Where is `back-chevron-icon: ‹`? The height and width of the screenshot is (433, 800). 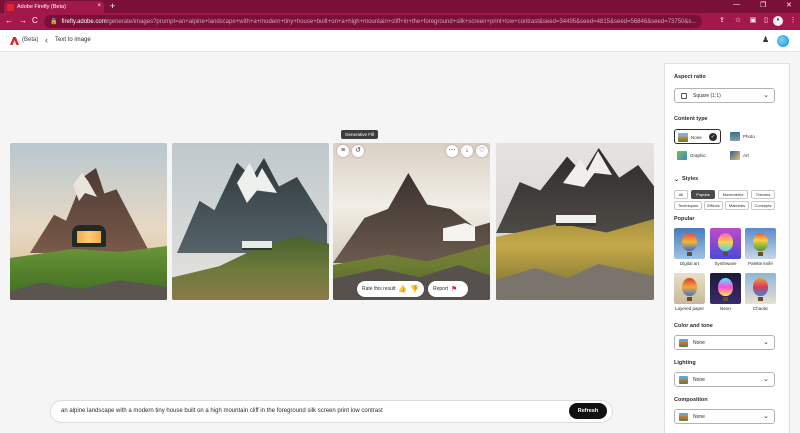 back-chevron-icon: ‹ is located at coordinates (46, 40).